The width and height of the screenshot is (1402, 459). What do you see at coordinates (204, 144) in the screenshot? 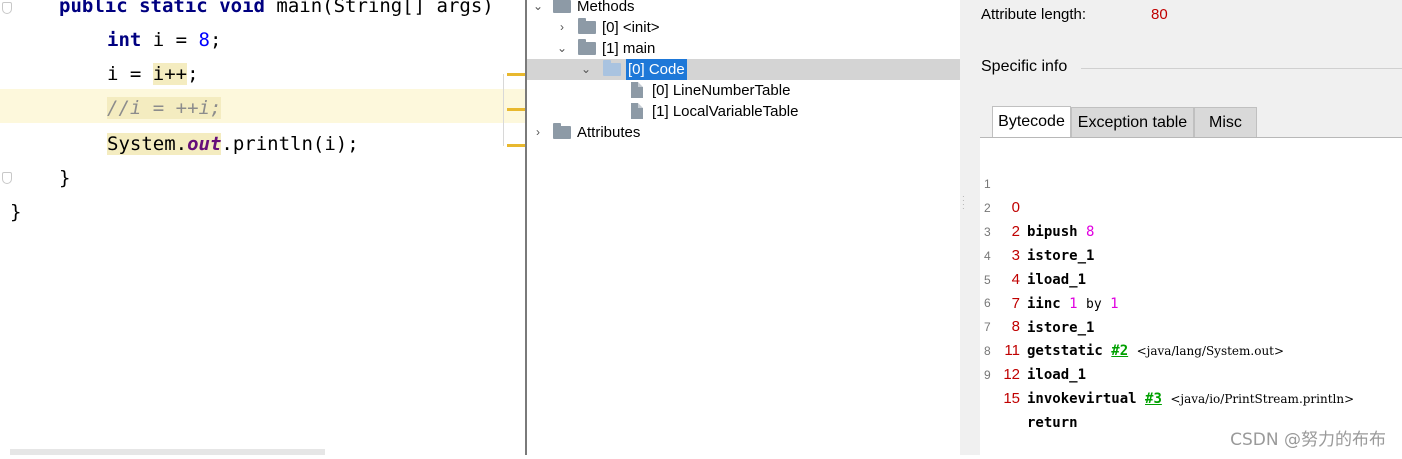
I see `static-field: out` at bounding box center [204, 144].